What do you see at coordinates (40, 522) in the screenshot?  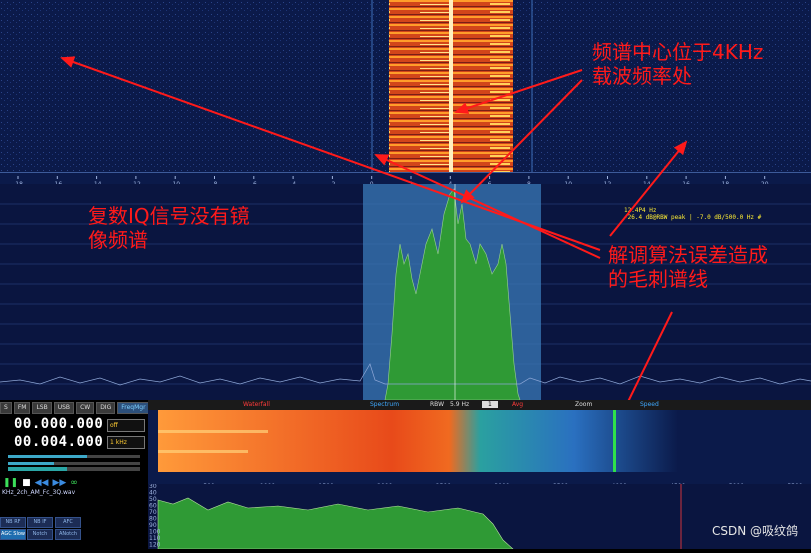 I see `nb-if-button: NB IF` at bounding box center [40, 522].